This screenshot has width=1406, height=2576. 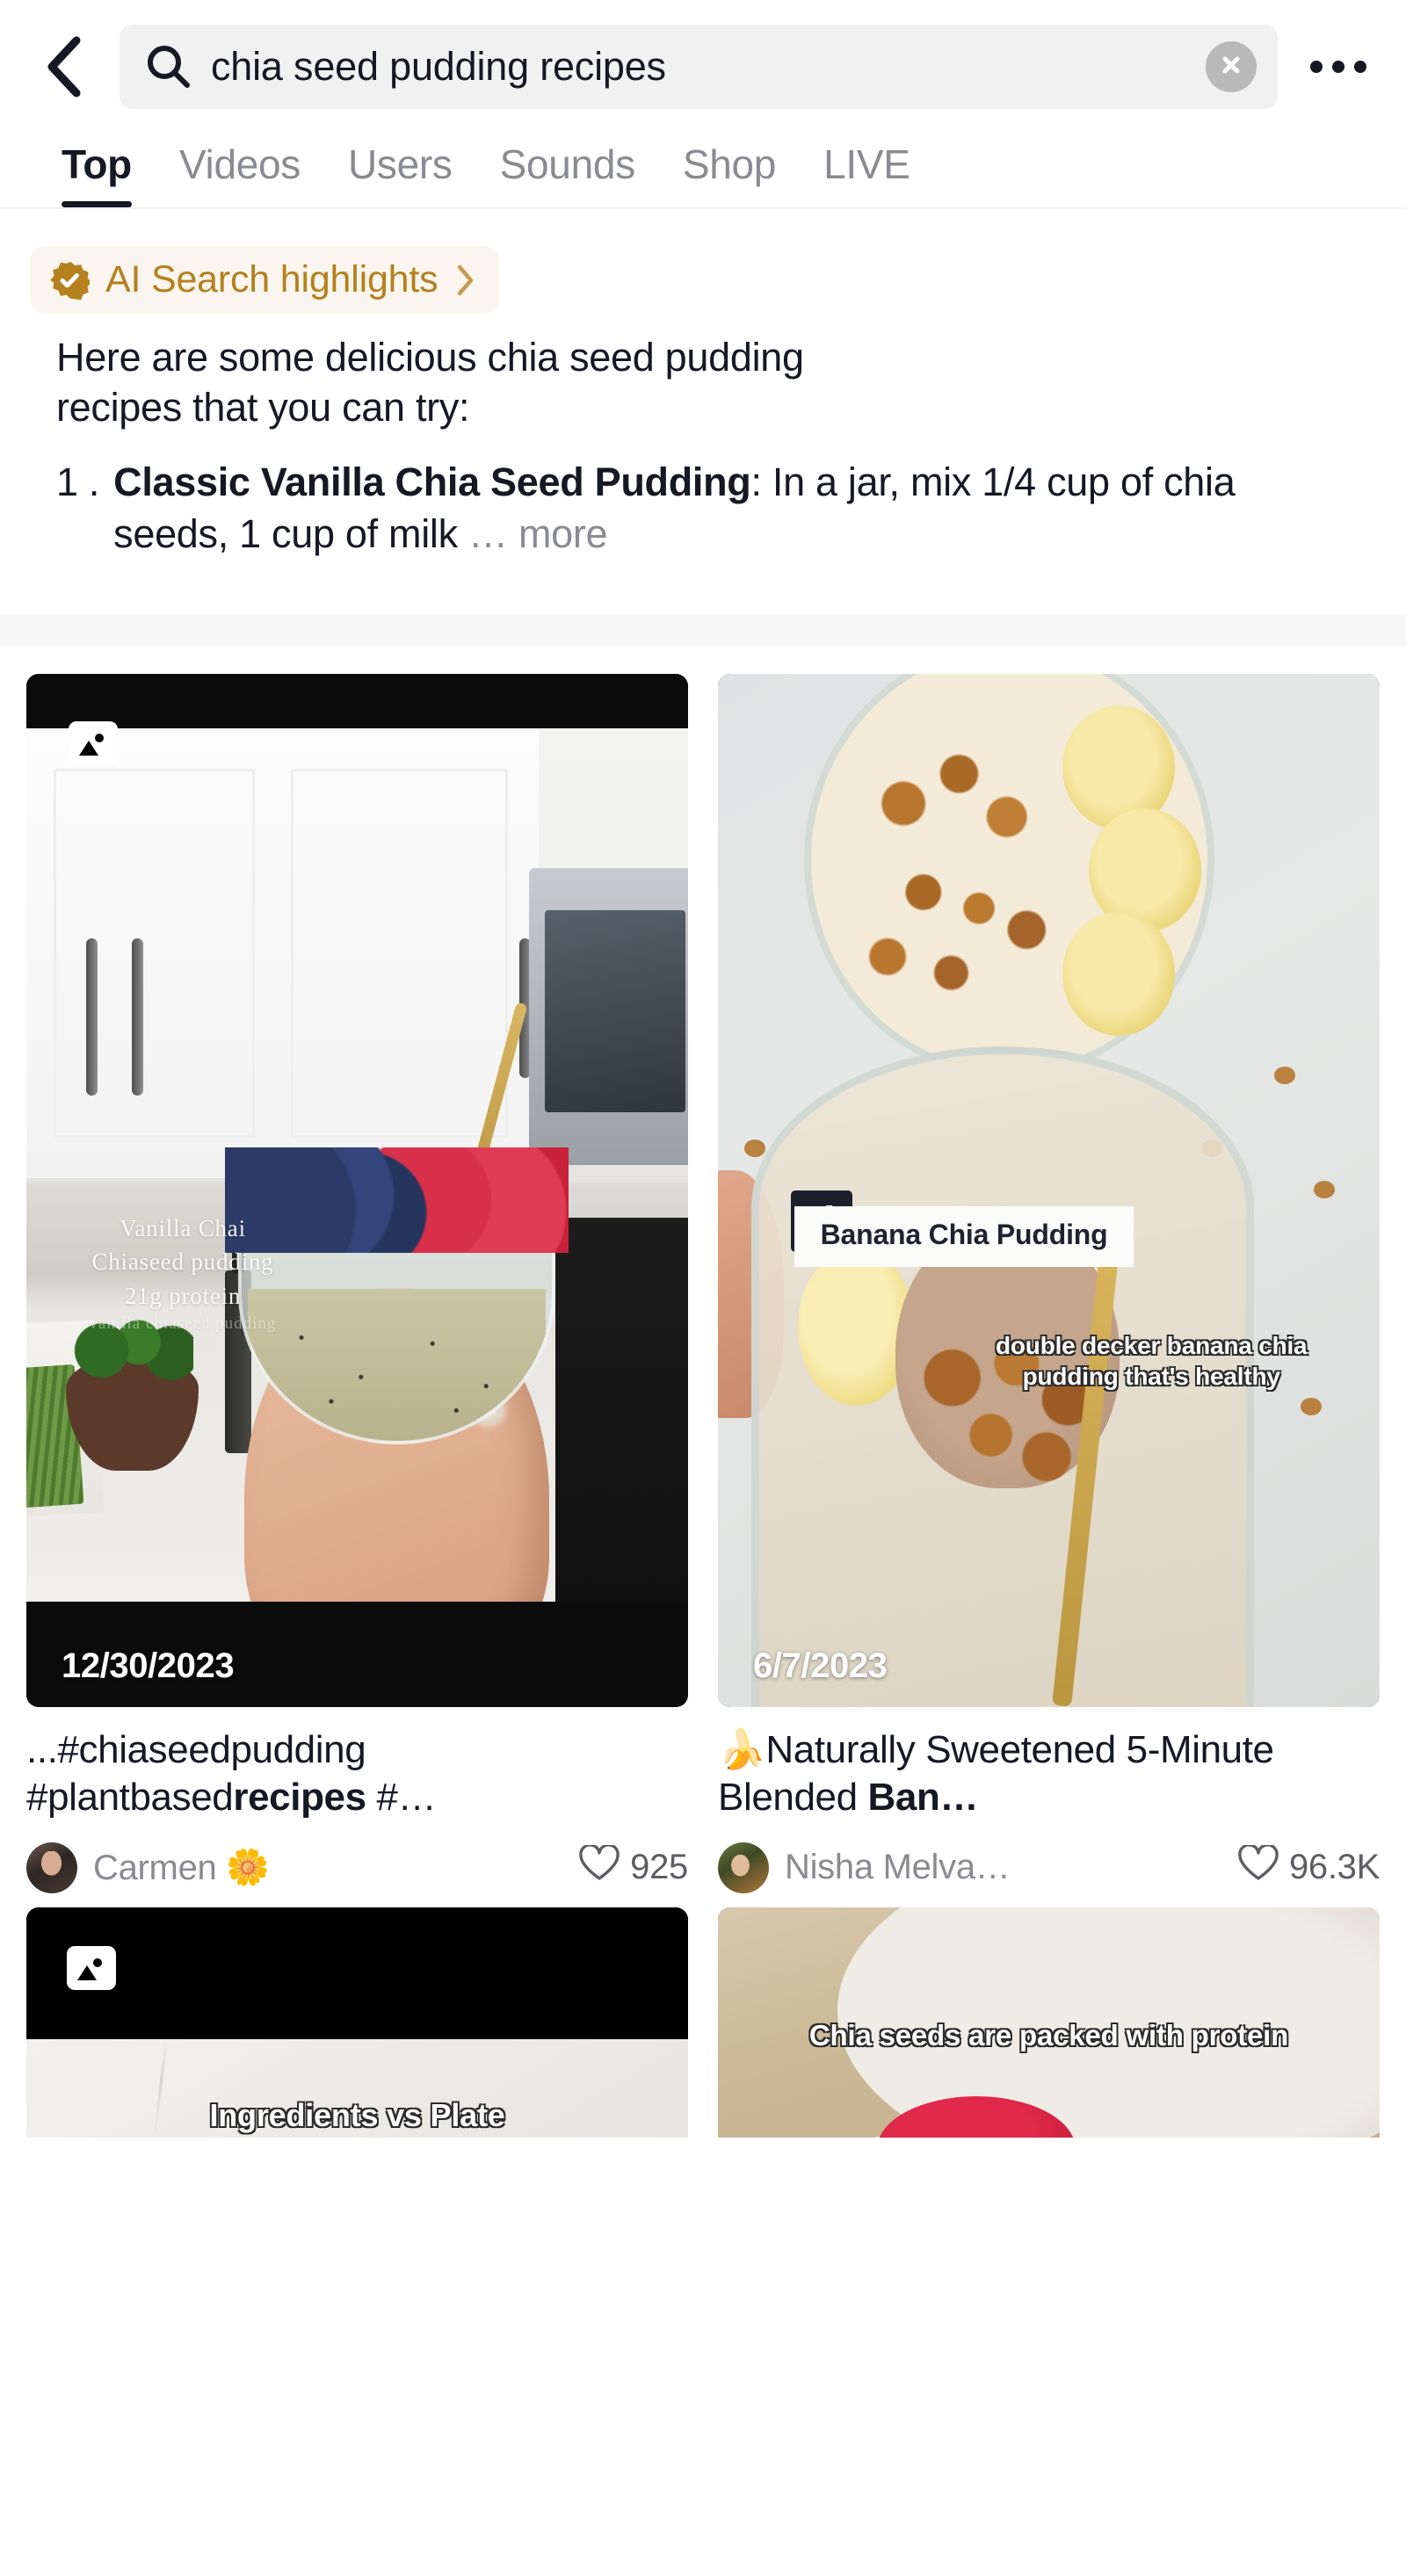 I want to click on video-thumbnail: Ingredients vs Plate, so click(x=357, y=2022).